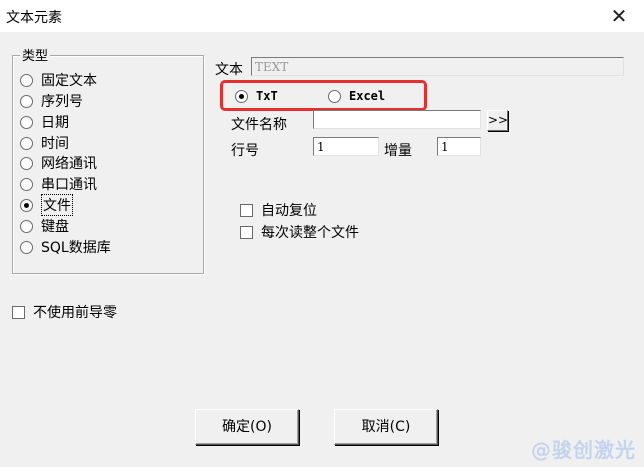  I want to click on annotation-highlight-box, so click(323, 95).